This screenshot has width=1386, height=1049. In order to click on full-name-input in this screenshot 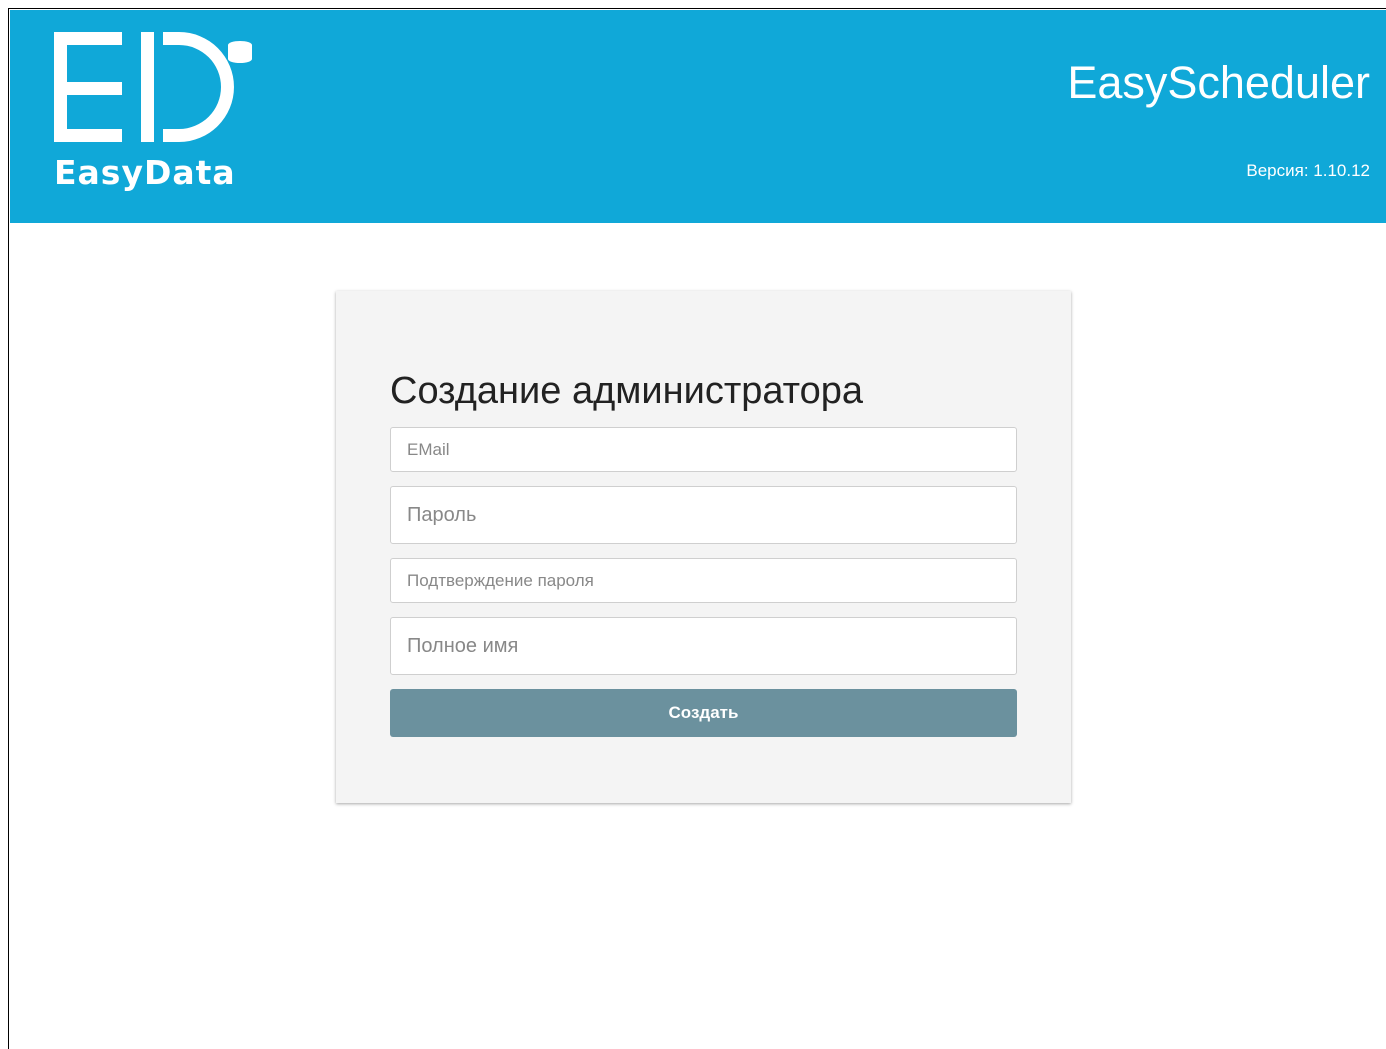, I will do `click(703, 646)`.